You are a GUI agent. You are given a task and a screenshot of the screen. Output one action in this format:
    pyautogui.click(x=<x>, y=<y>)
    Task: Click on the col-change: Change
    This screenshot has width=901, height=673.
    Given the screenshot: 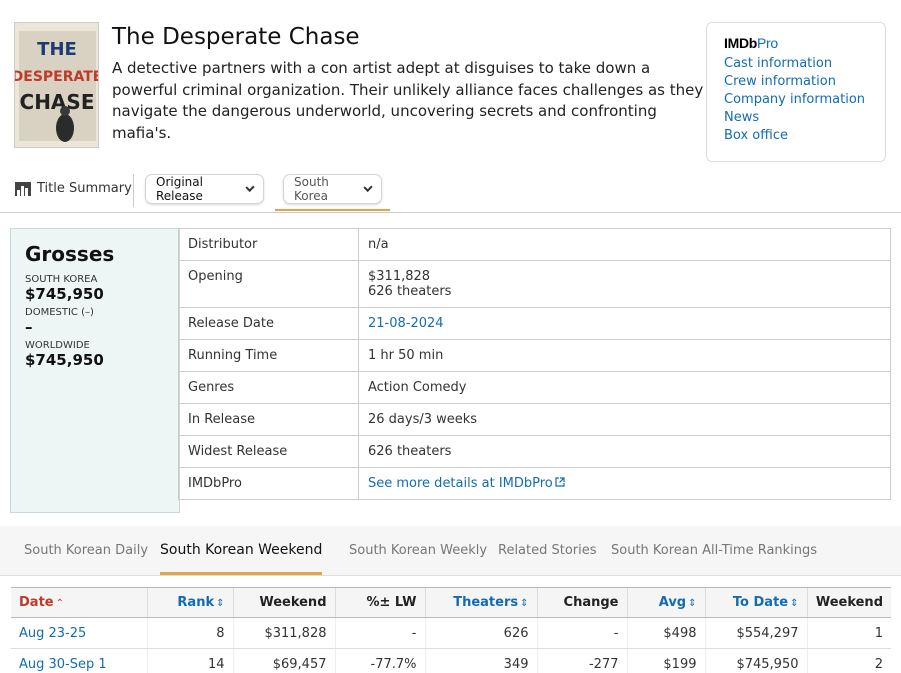 What is the action you would take?
    pyautogui.click(x=581, y=602)
    